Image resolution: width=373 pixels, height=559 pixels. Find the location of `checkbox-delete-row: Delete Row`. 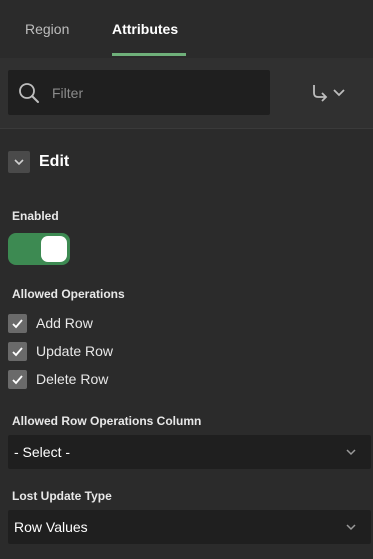

checkbox-delete-row: Delete Row is located at coordinates (58, 379).